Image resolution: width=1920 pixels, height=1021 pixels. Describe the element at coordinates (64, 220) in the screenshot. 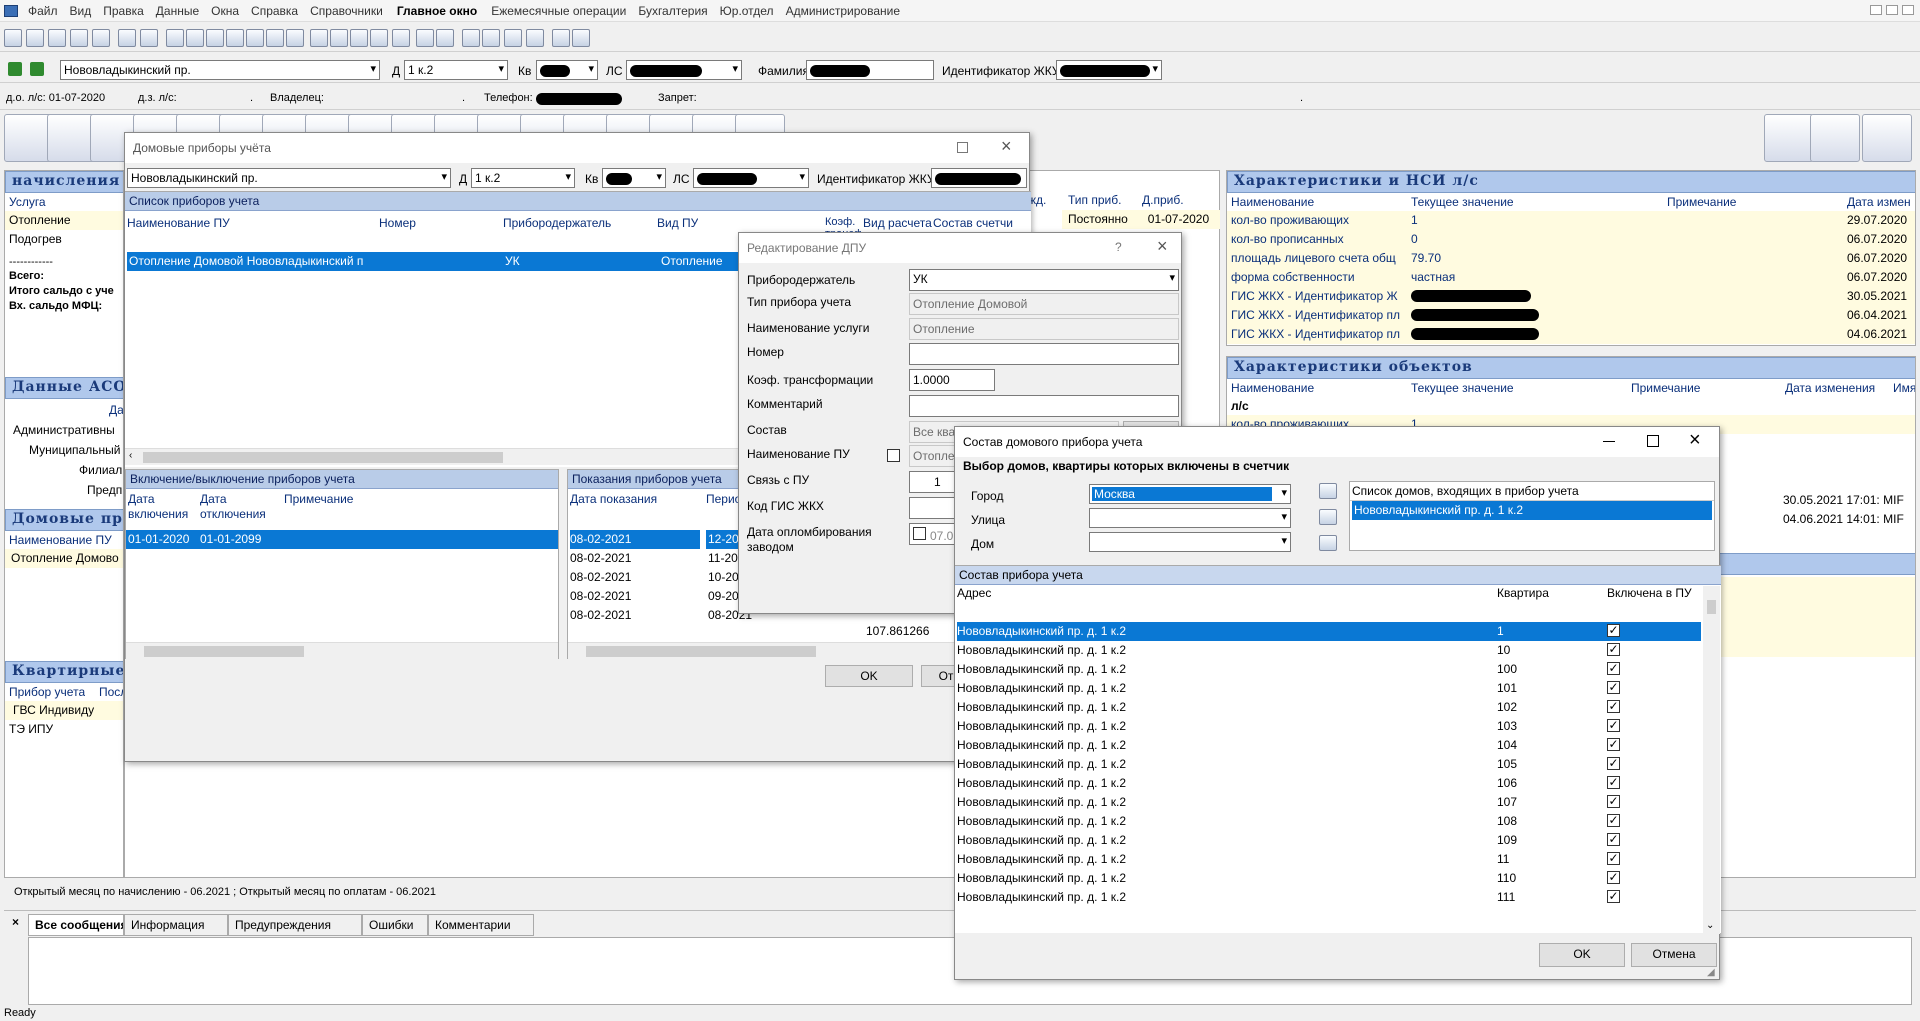

I see `nach-row: Отопление` at that location.